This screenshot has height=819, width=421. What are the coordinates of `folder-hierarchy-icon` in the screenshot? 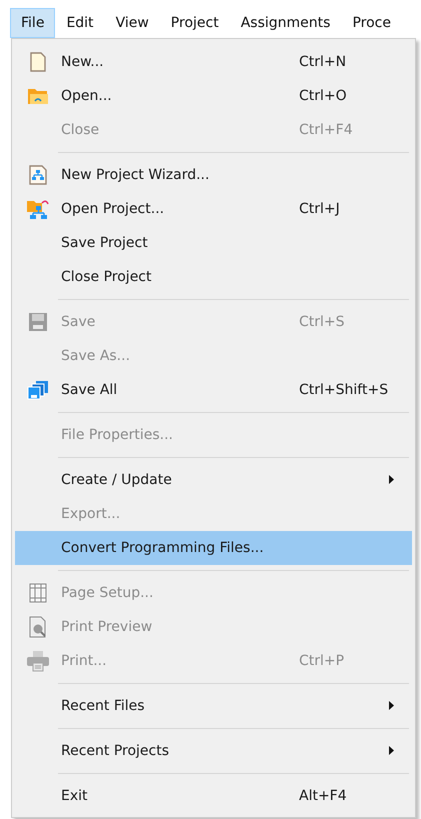 It's located at (38, 209).